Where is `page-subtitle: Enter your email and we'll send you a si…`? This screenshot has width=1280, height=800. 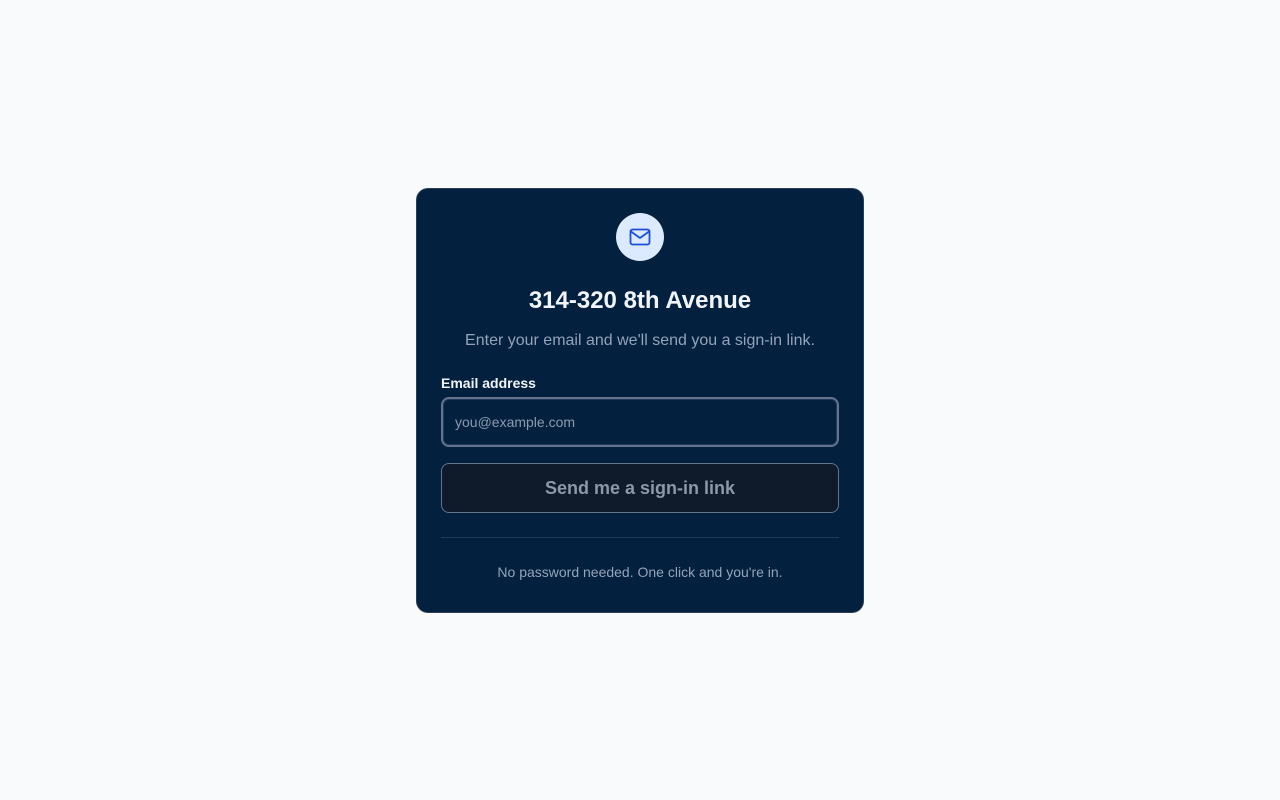
page-subtitle: Enter your email and we'll send you a si… is located at coordinates (640, 340).